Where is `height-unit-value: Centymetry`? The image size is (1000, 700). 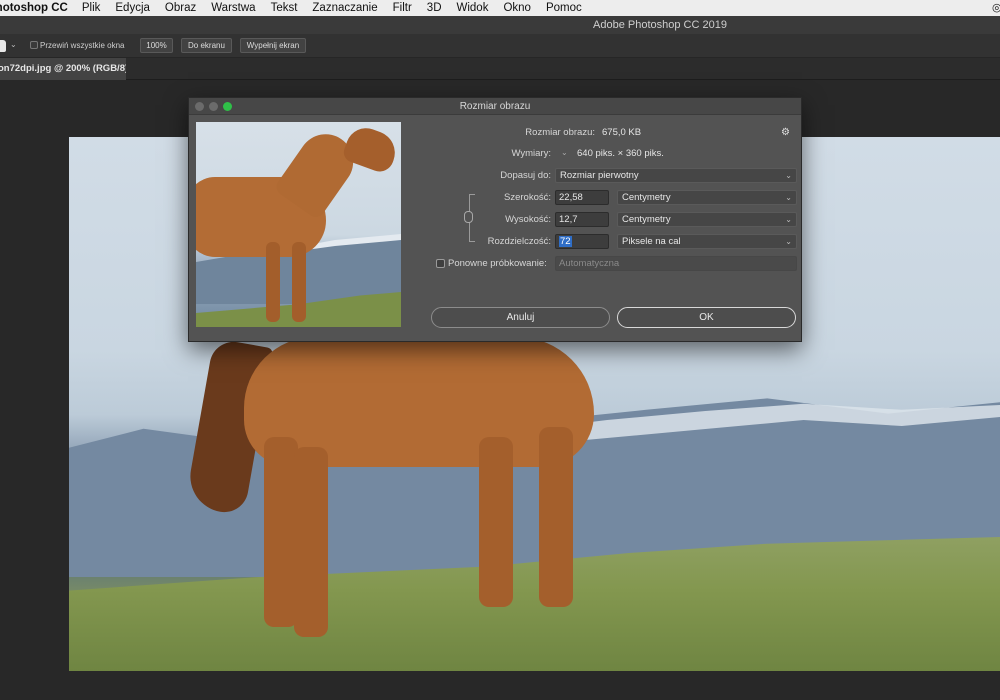 height-unit-value: Centymetry is located at coordinates (646, 219).